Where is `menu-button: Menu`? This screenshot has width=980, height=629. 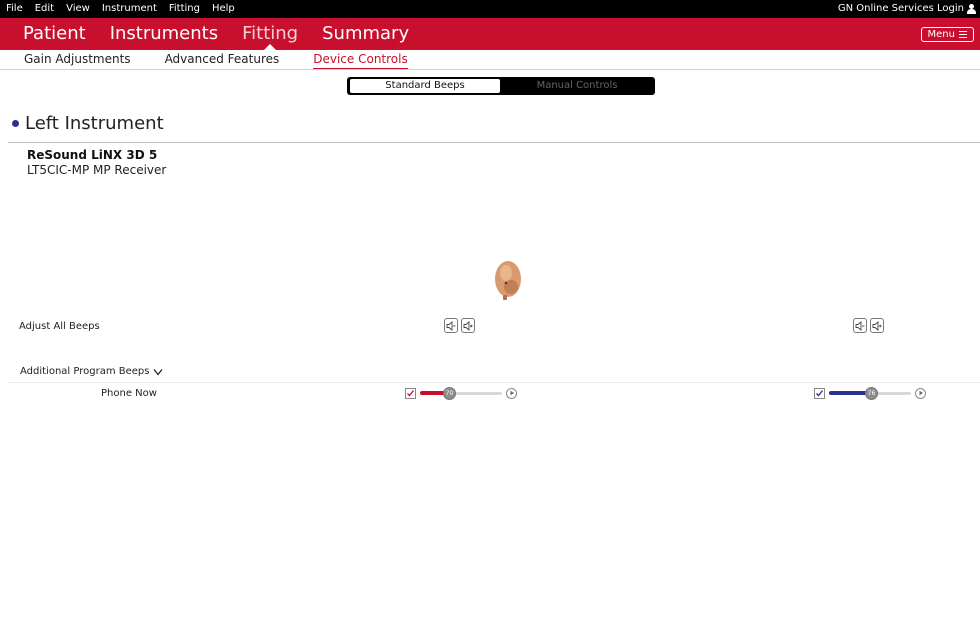
menu-button: Menu is located at coordinates (947, 34).